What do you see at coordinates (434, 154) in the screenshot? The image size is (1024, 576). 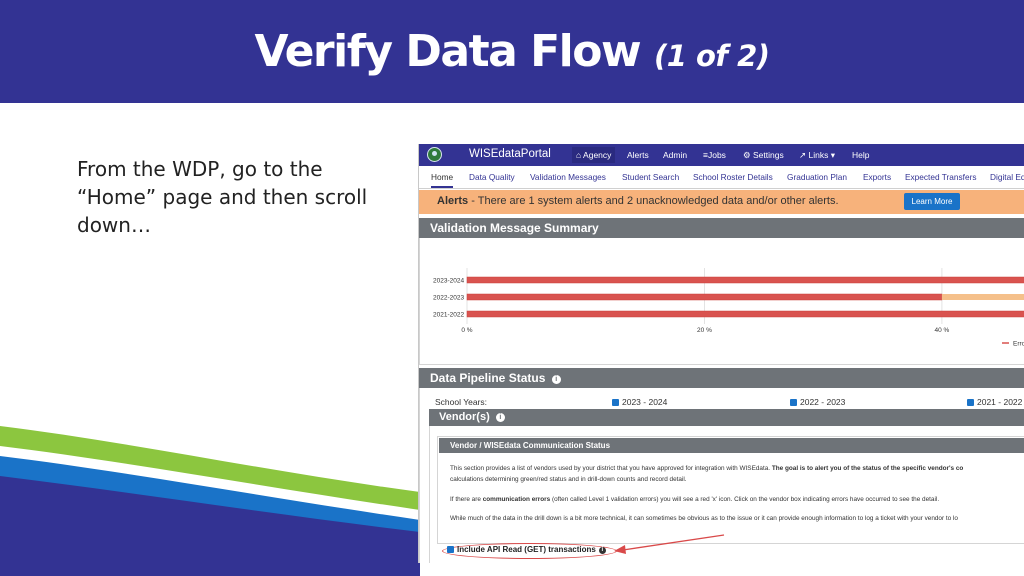 I see `wisedata-logo-icon` at bounding box center [434, 154].